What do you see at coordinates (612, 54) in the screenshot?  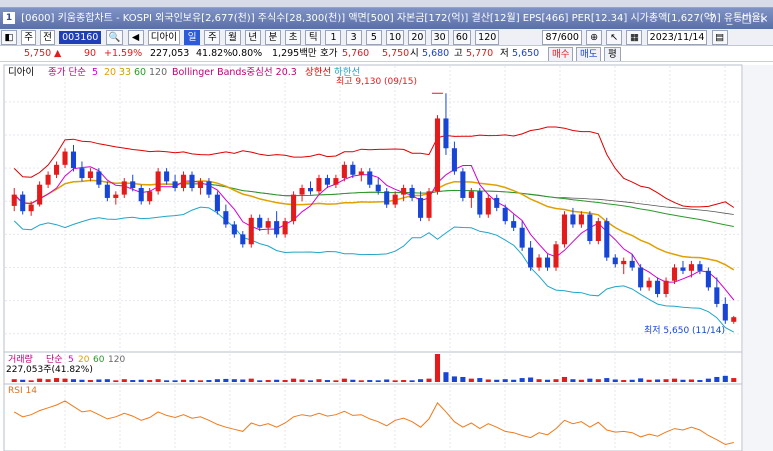 I see `eval-button: 평` at bounding box center [612, 54].